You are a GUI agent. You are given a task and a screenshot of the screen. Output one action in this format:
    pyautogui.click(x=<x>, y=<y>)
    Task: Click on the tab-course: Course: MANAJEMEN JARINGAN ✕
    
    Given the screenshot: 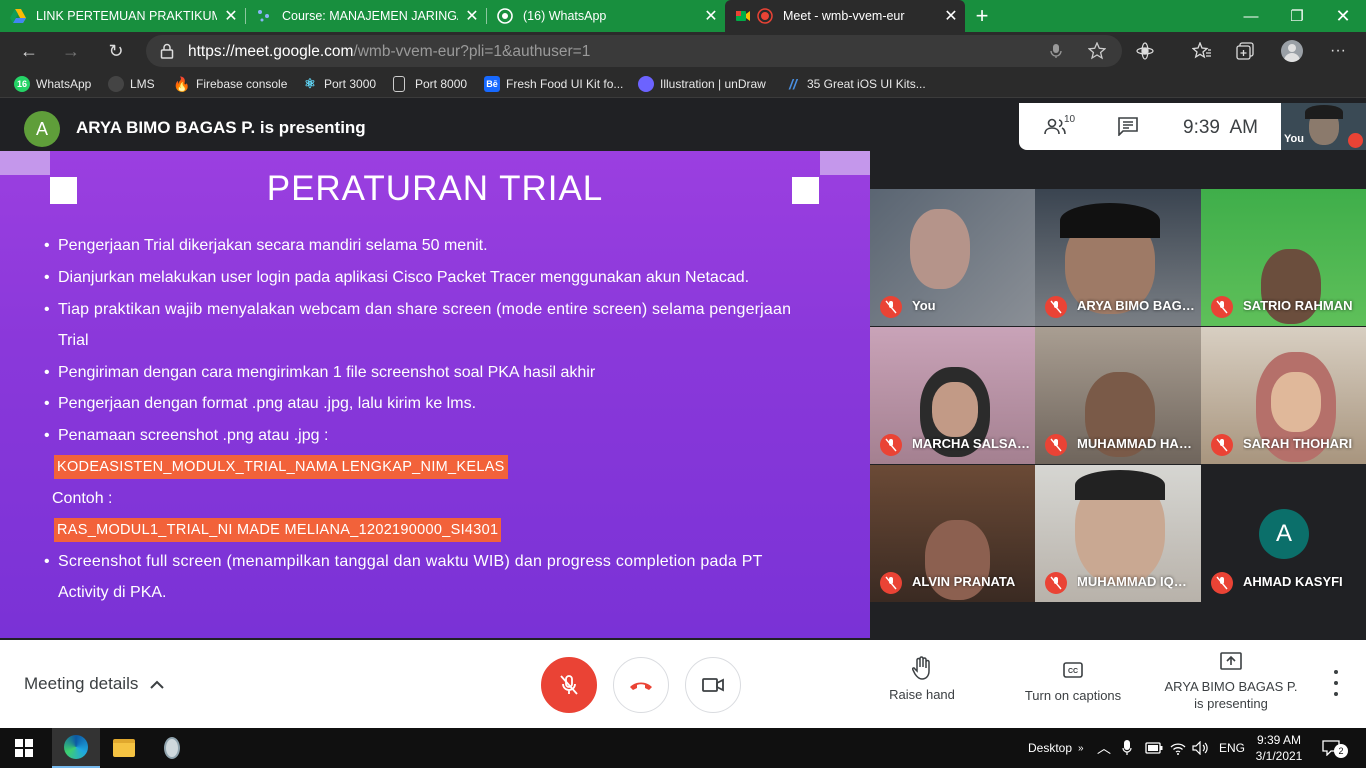 What is the action you would take?
    pyautogui.click(x=366, y=16)
    